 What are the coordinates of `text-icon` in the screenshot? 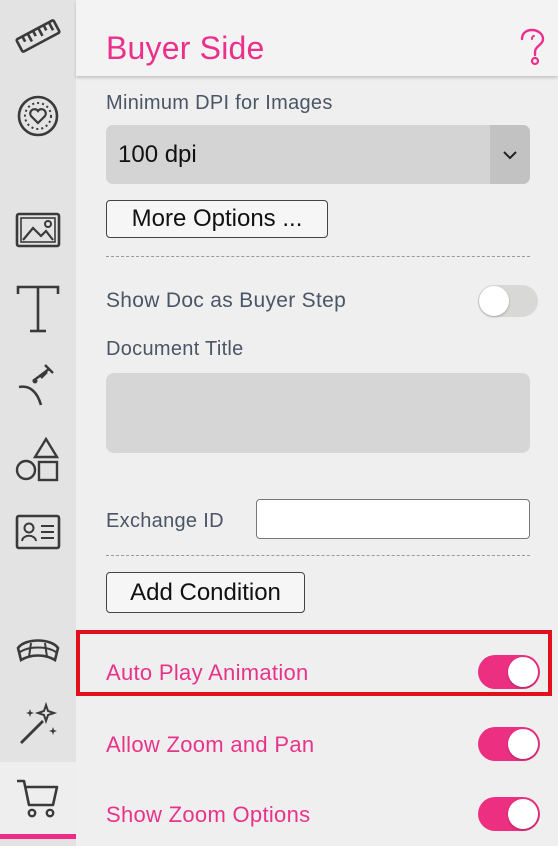 It's located at (38, 309).